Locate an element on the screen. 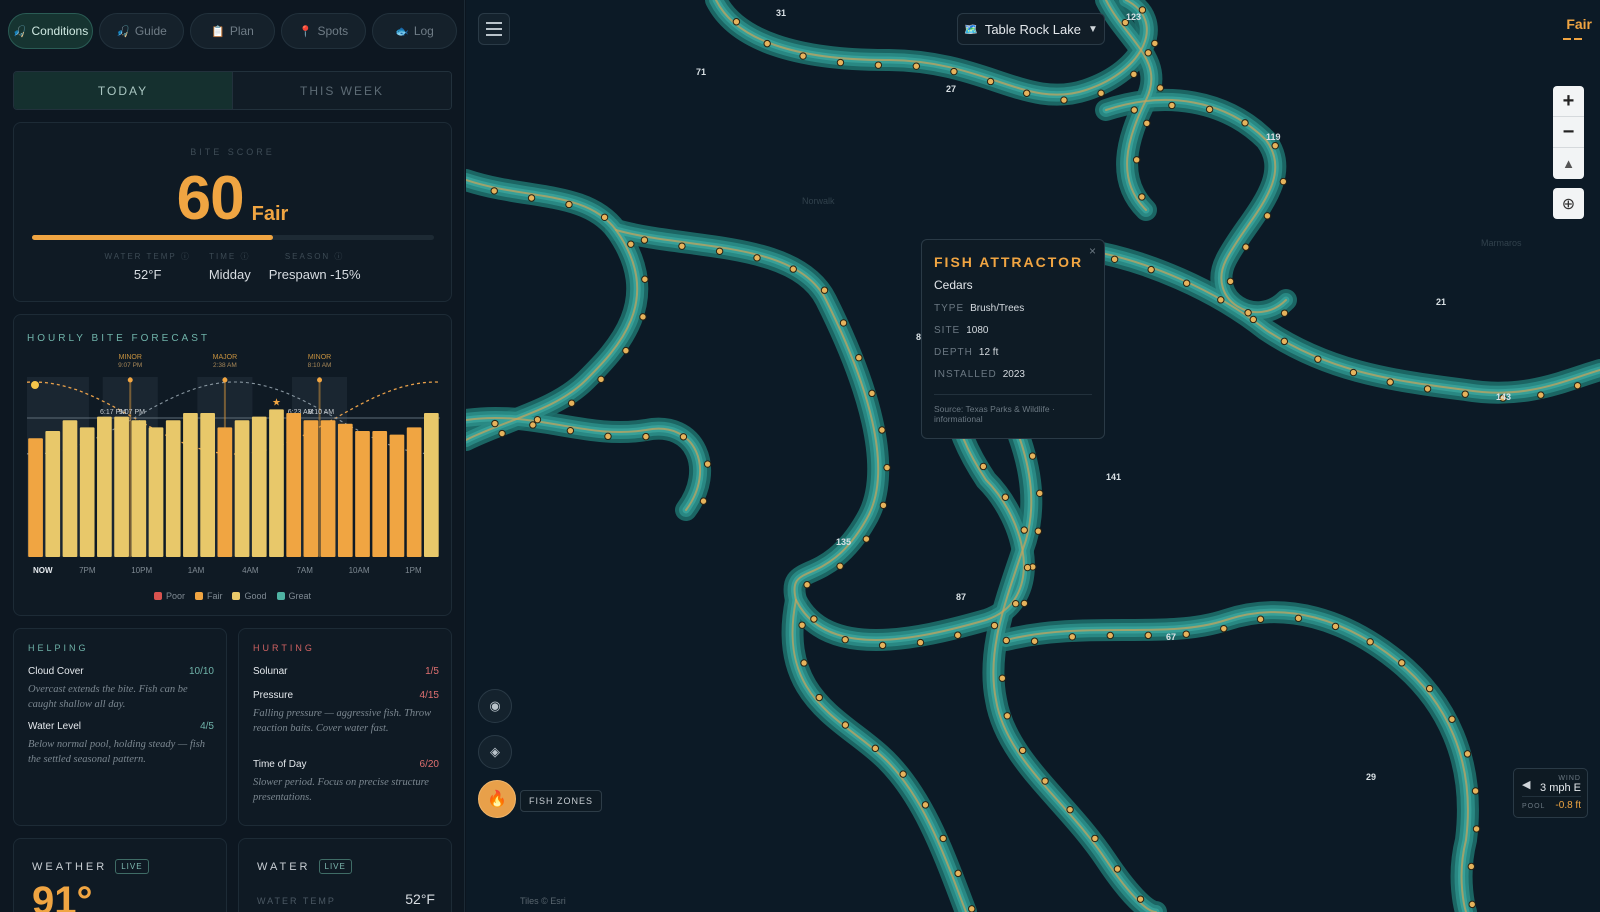 The height and width of the screenshot is (912, 1600). hamburger-line is located at coordinates (494, 35).